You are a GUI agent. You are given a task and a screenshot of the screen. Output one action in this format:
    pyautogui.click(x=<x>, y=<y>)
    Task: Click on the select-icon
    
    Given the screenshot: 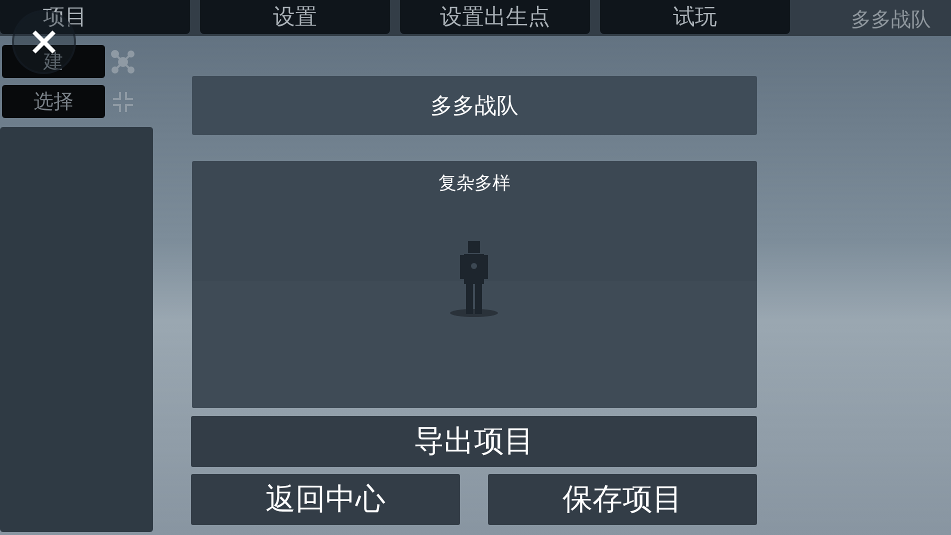 What is the action you would take?
    pyautogui.click(x=123, y=102)
    